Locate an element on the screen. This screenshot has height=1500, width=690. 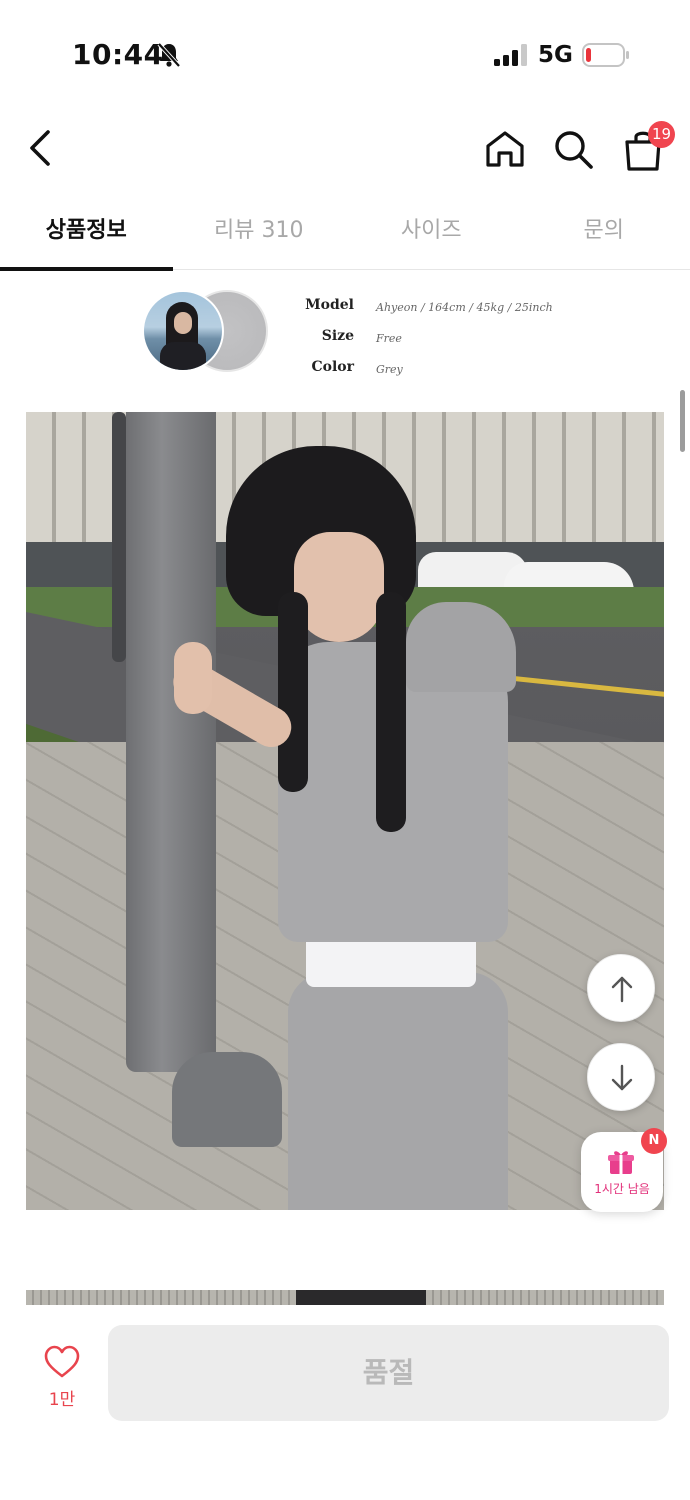
arrow-up-icon is located at coordinates (622, 989).